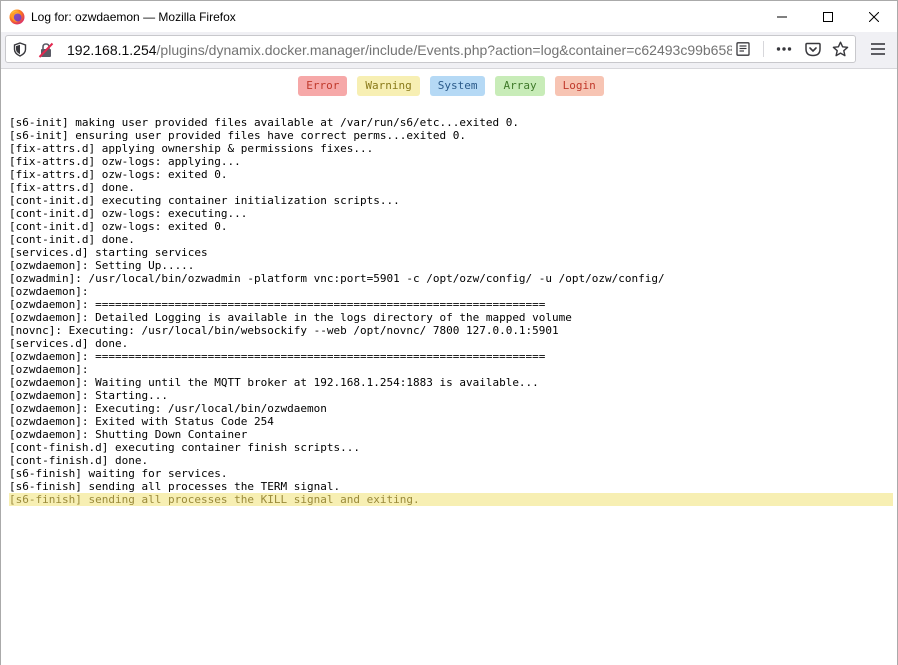 This screenshot has height=665, width=898. I want to click on minimize-button, so click(782, 16).